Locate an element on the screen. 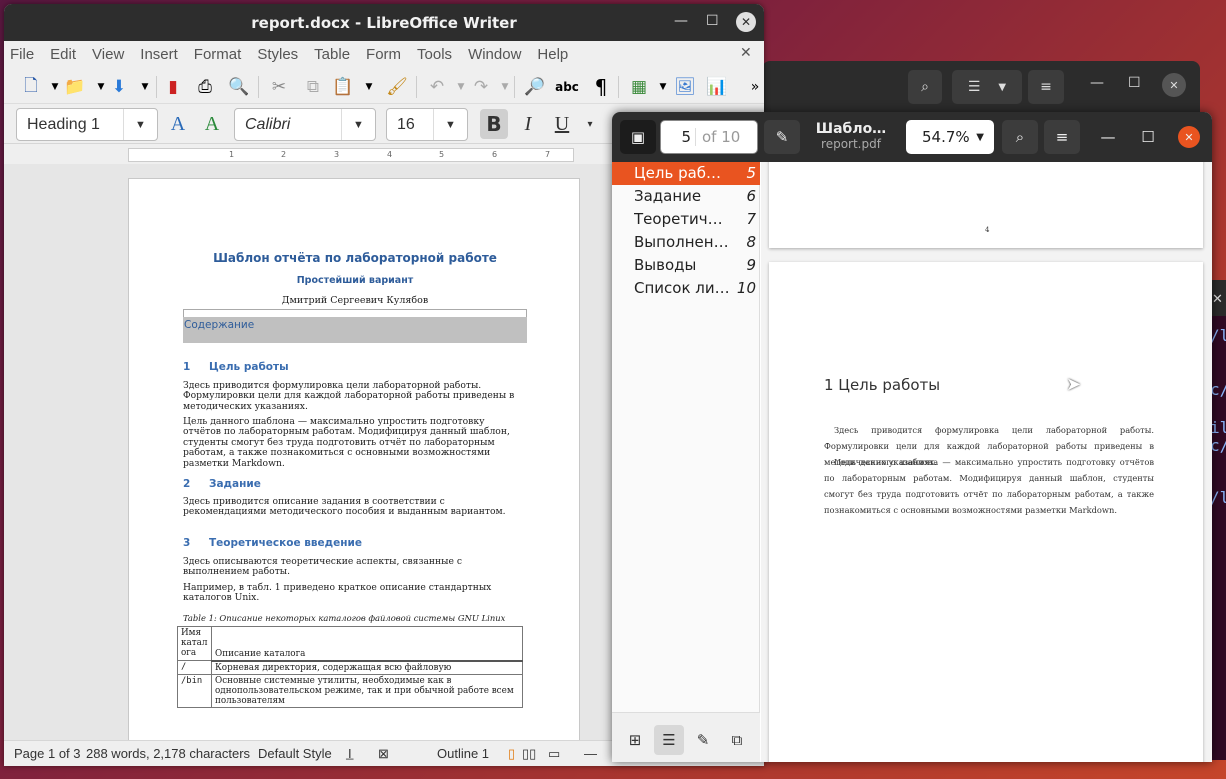  menu-help: Help is located at coordinates (552, 54).